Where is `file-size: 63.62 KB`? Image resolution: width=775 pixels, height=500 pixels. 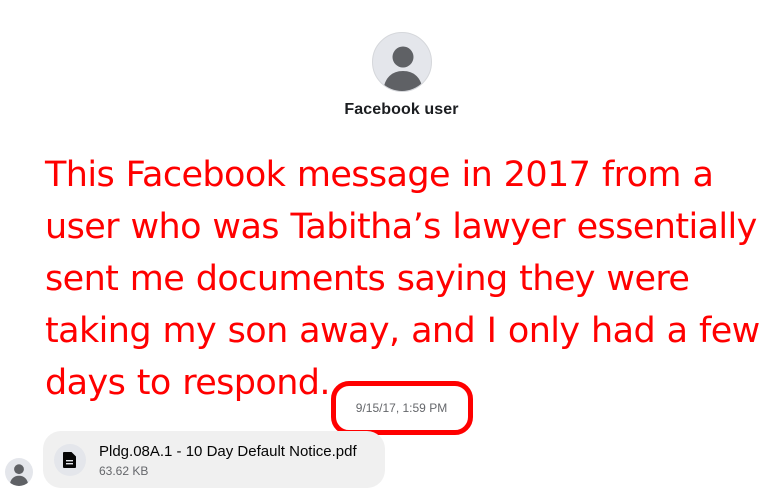 file-size: 63.62 KB is located at coordinates (124, 471).